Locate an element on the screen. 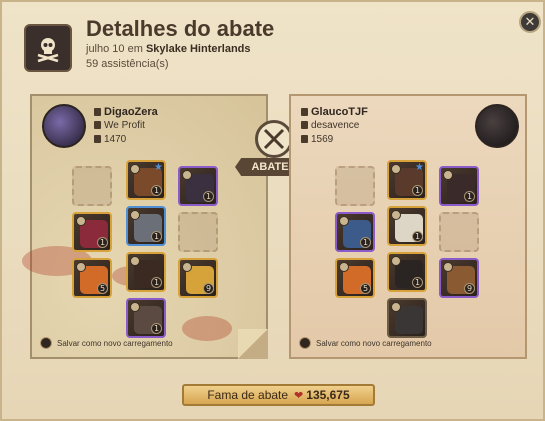 This screenshot has width=545, height=421. equip-slot-mount is located at coordinates (407, 318).